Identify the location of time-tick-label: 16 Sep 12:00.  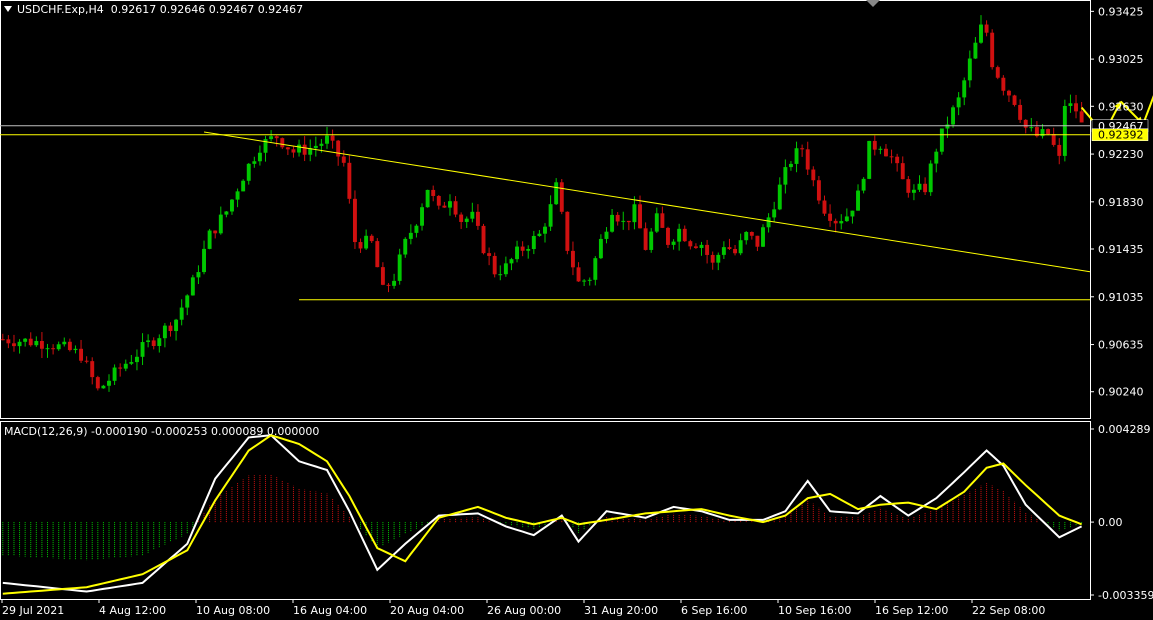
(911, 610).